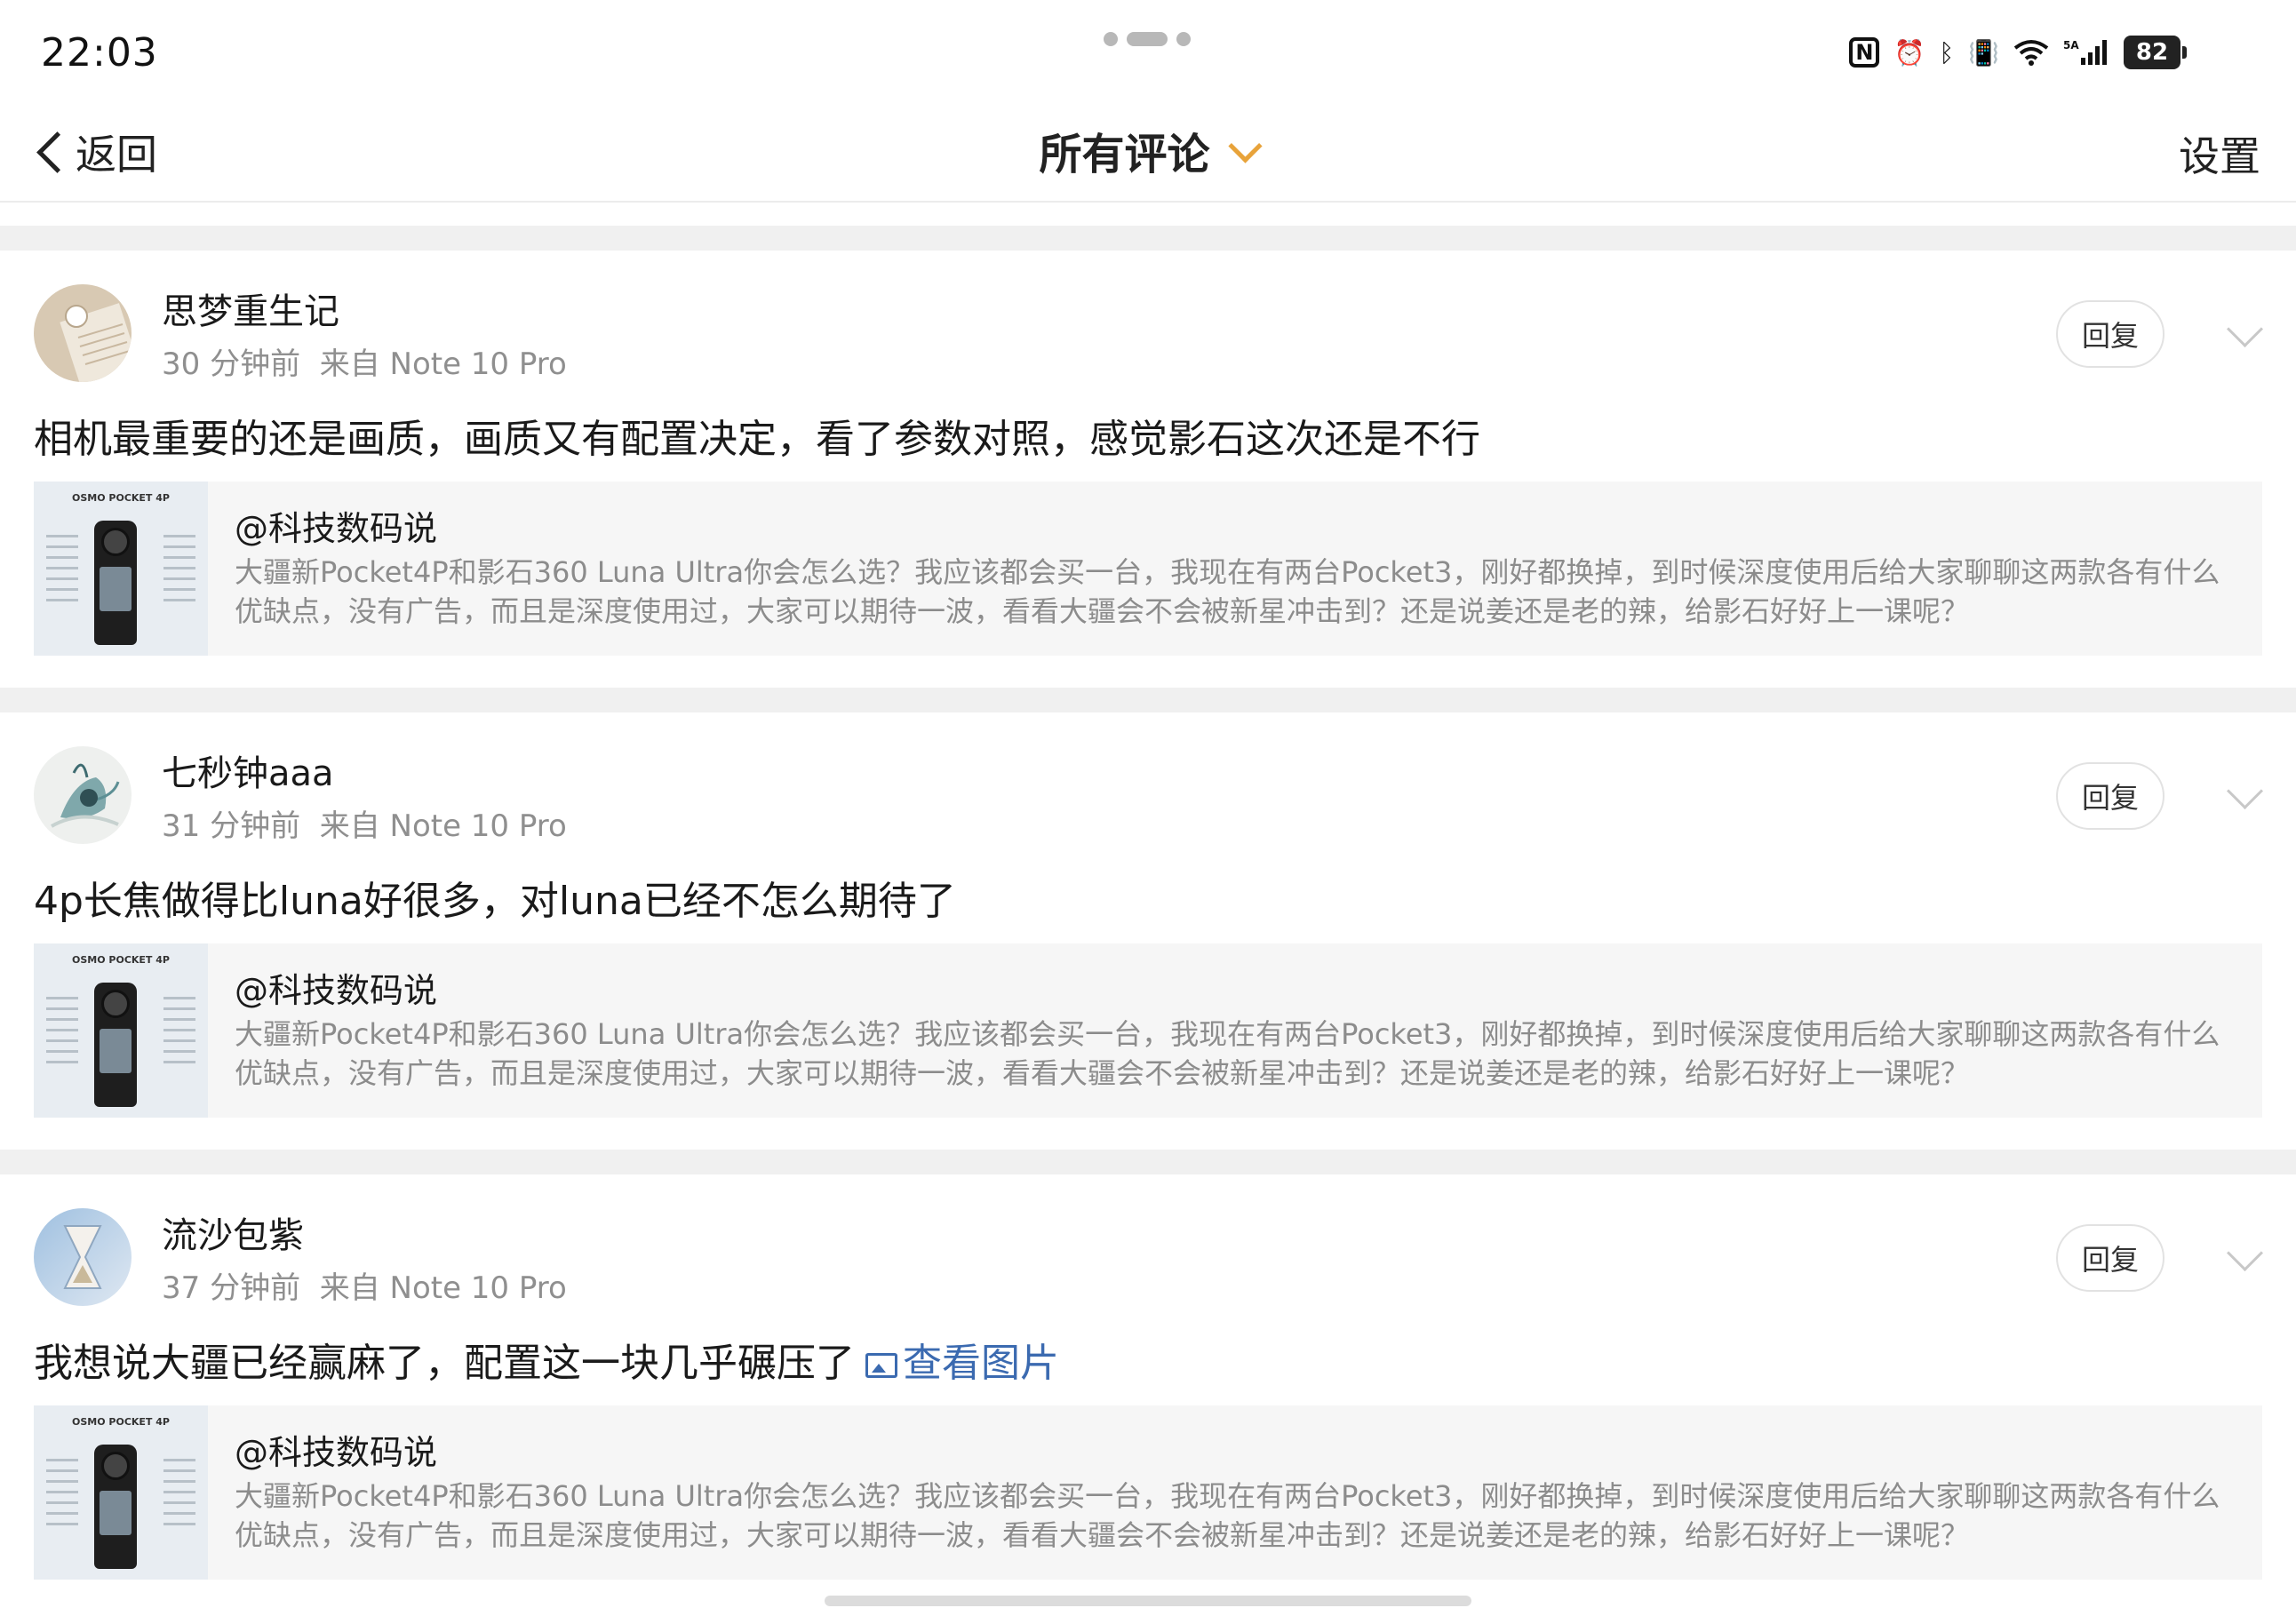 This screenshot has height=1624, width=2296. I want to click on battery-icon: 82, so click(2155, 52).